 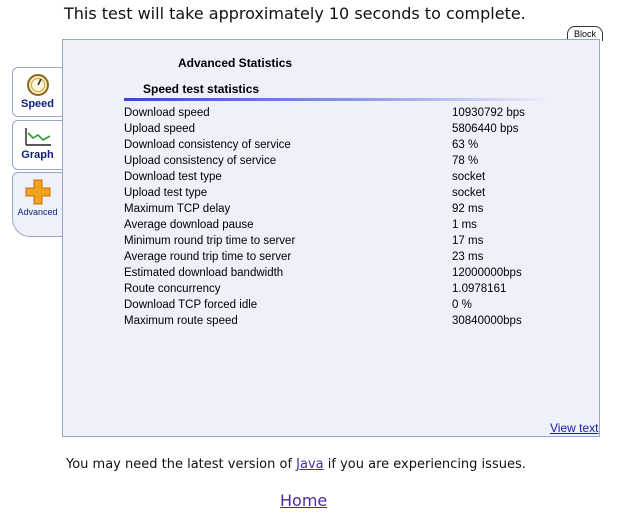 What do you see at coordinates (334, 162) in the screenshot?
I see `stat-row-upload-consistency: Upload consistency of service 78 %` at bounding box center [334, 162].